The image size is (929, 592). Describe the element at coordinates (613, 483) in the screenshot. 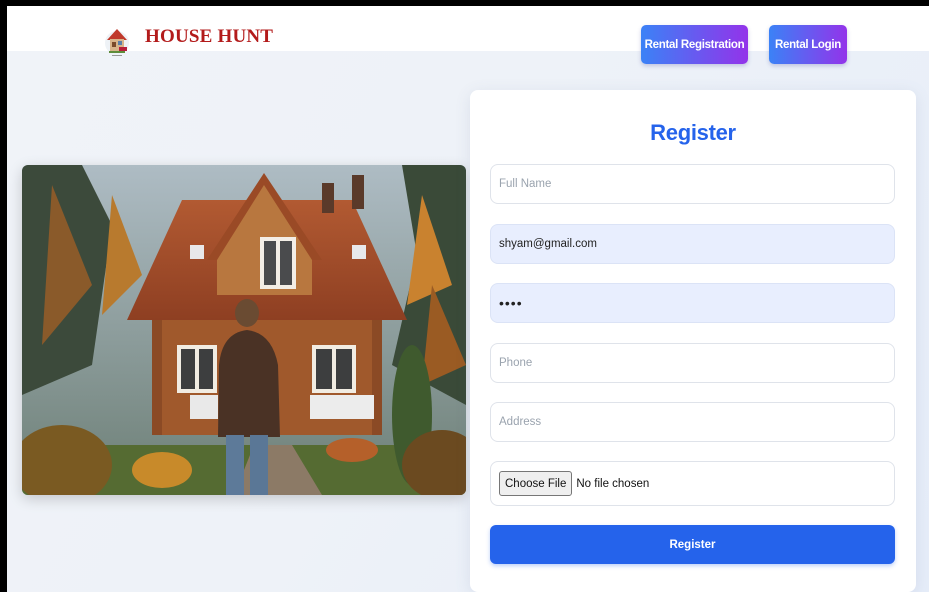

I see `file-status-text: No file chosen` at that location.